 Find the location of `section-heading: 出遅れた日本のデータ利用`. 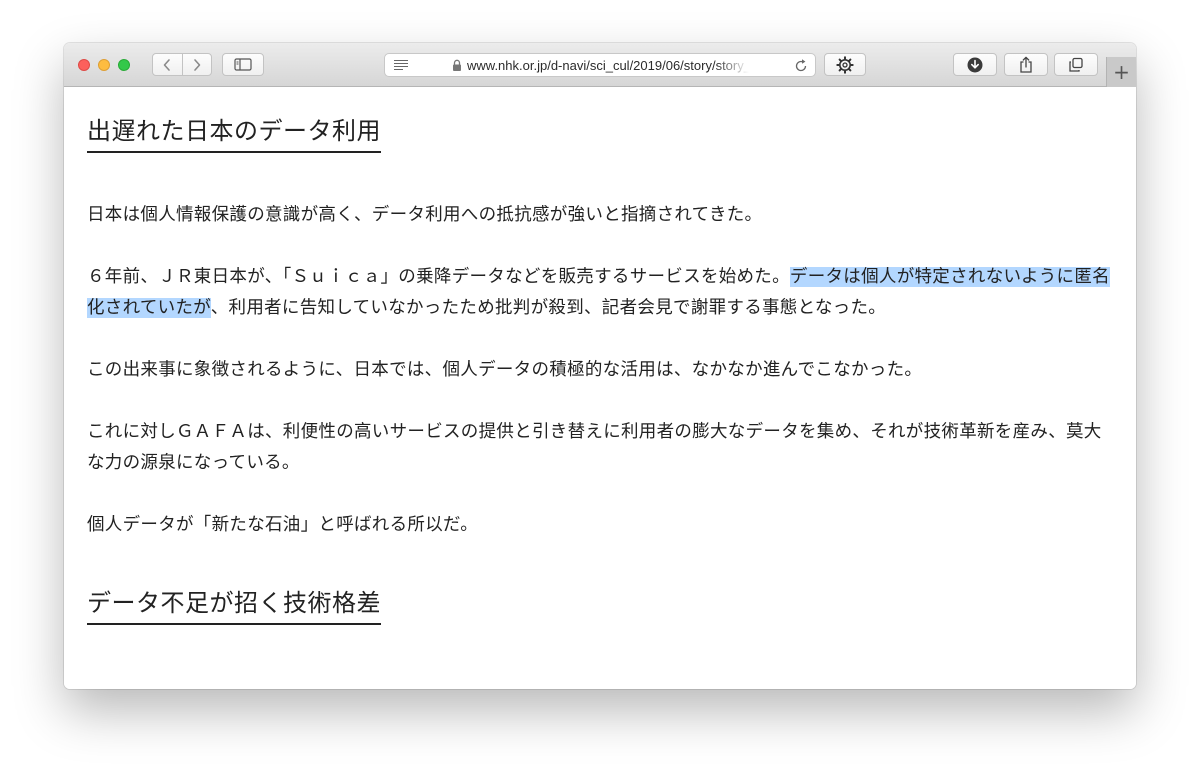

section-heading: 出遅れた日本のデータ利用 is located at coordinates (234, 134).